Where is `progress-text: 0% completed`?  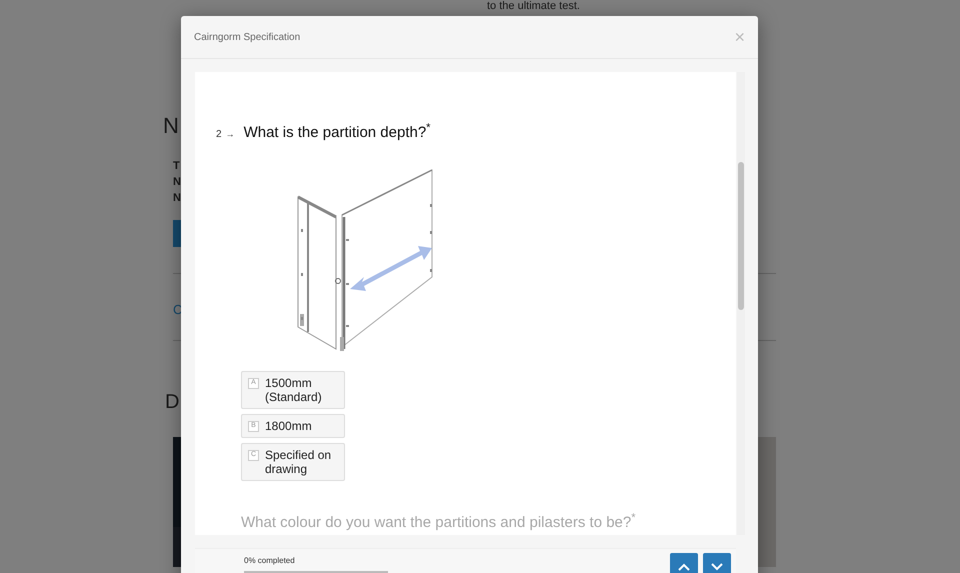 progress-text: 0% completed is located at coordinates (270, 561).